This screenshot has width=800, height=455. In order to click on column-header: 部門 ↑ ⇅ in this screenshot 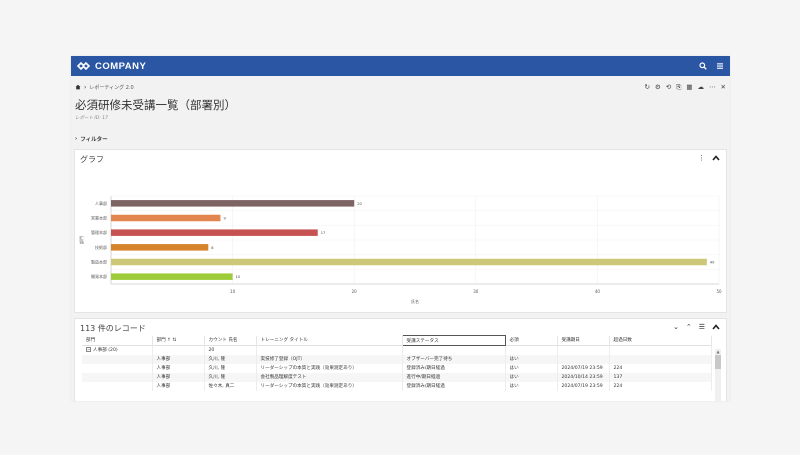, I will do `click(178, 340)`.